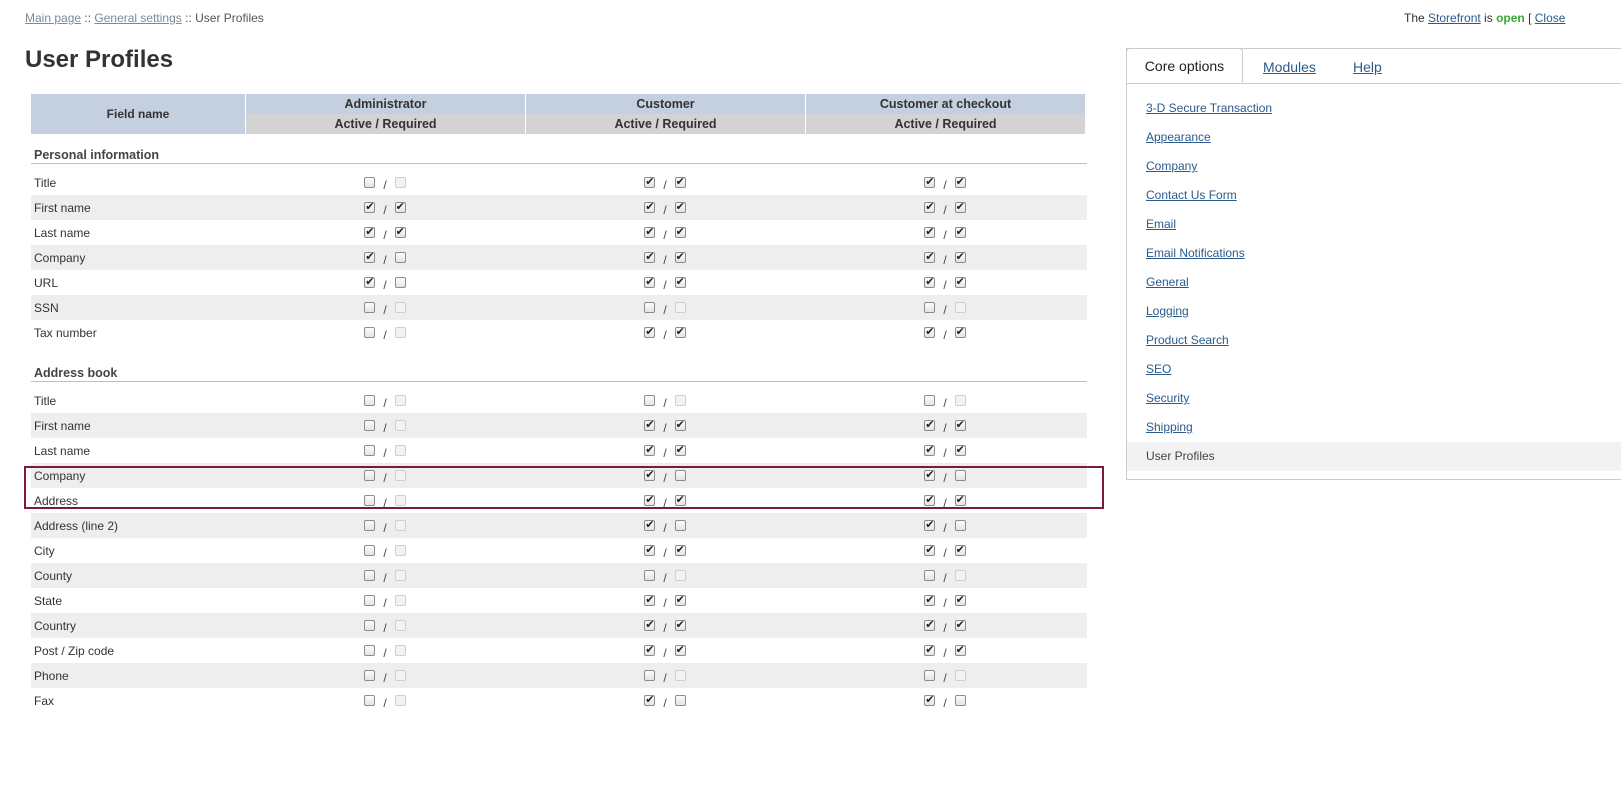 The width and height of the screenshot is (1621, 786). What do you see at coordinates (1374, 398) in the screenshot?
I see `menu-item-security: Security` at bounding box center [1374, 398].